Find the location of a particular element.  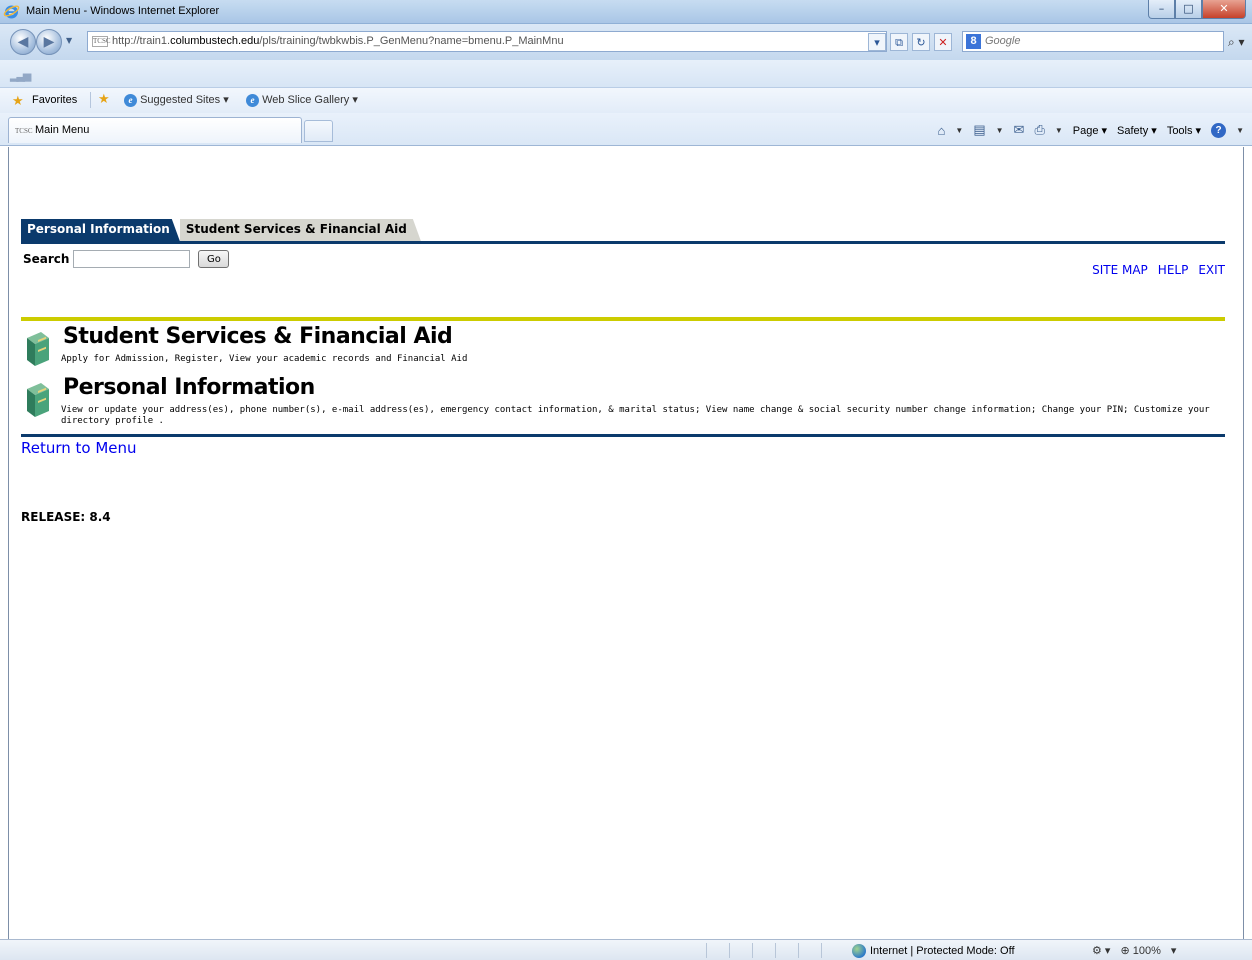

new-tab-button is located at coordinates (318, 131).